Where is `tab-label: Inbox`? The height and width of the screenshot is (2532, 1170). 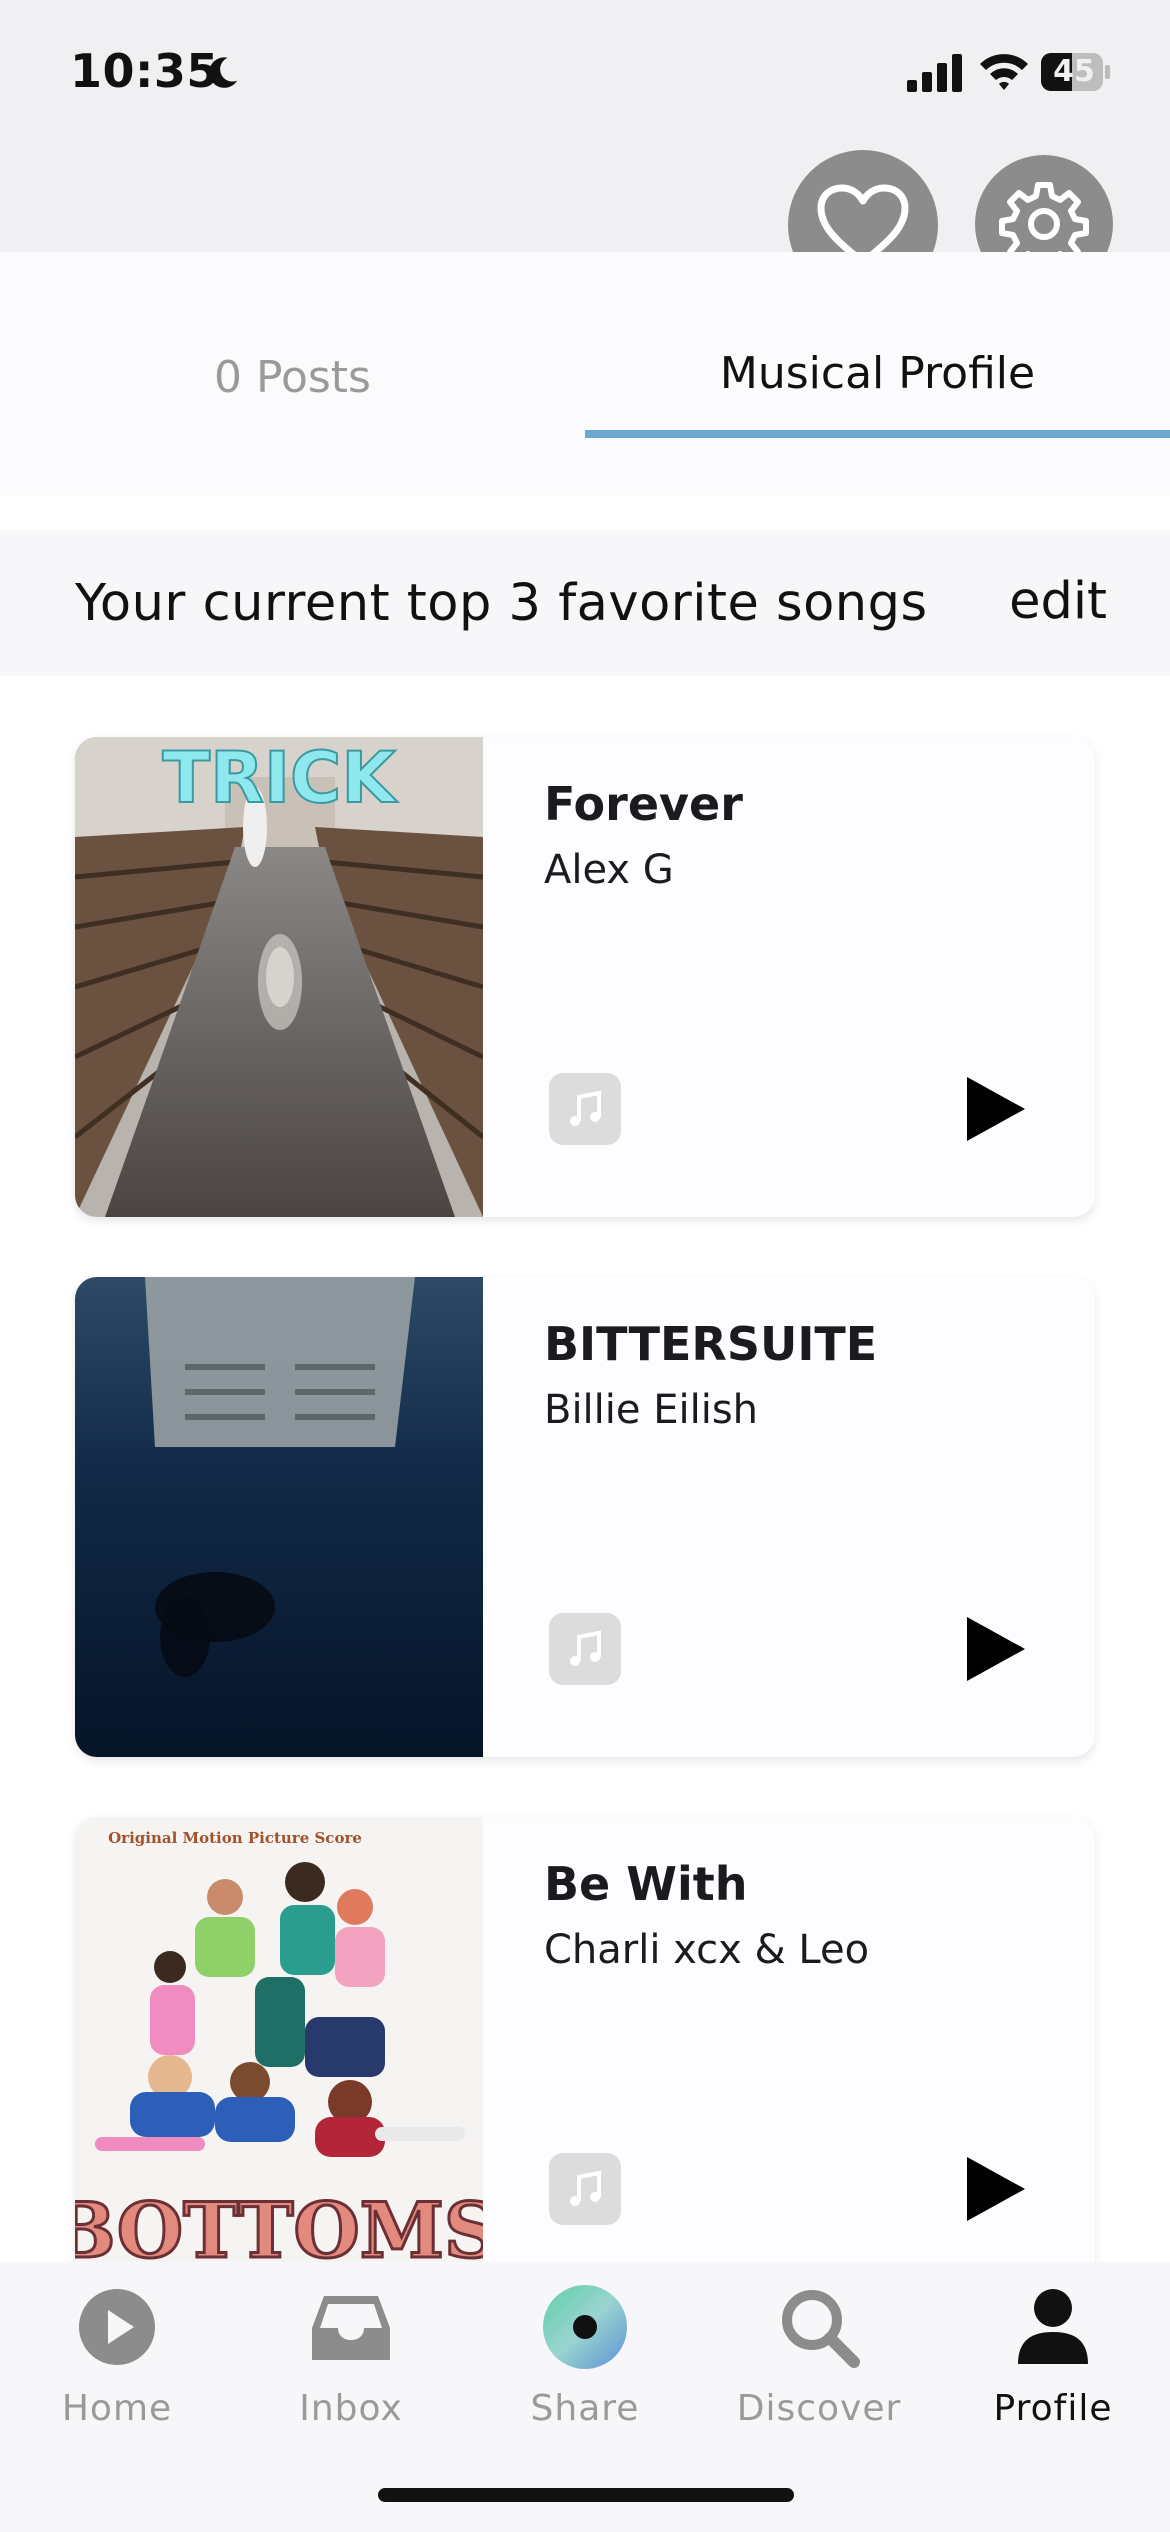
tab-label: Inbox is located at coordinates (351, 2408).